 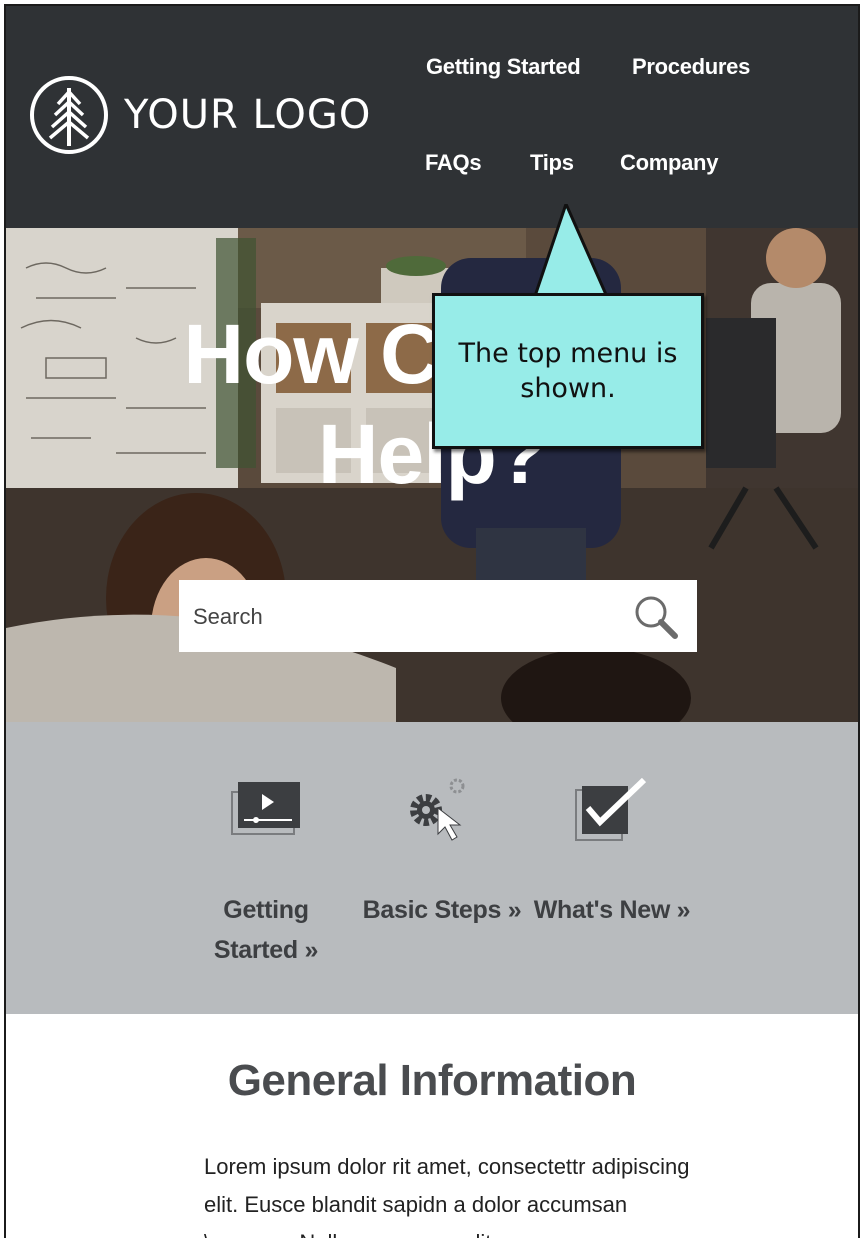 I want to click on general-information-heading: General Information, so click(x=432, y=1080).